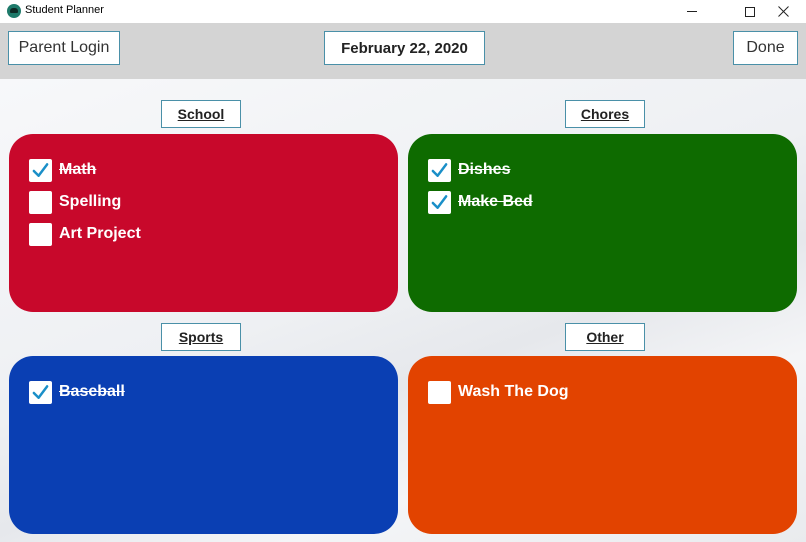  Describe the element at coordinates (78, 169) in the screenshot. I see `task-label: Math` at that location.